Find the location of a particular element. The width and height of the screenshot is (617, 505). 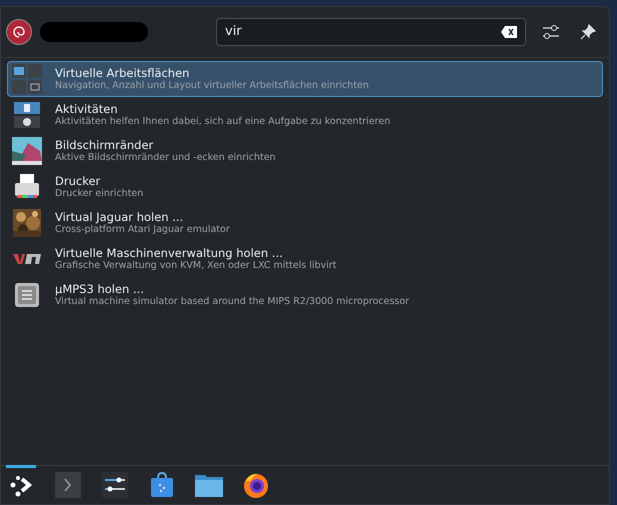

result-description: Navigation, Anzahl und Layout virtueller Arbeitsflächen einrichten is located at coordinates (212, 86).